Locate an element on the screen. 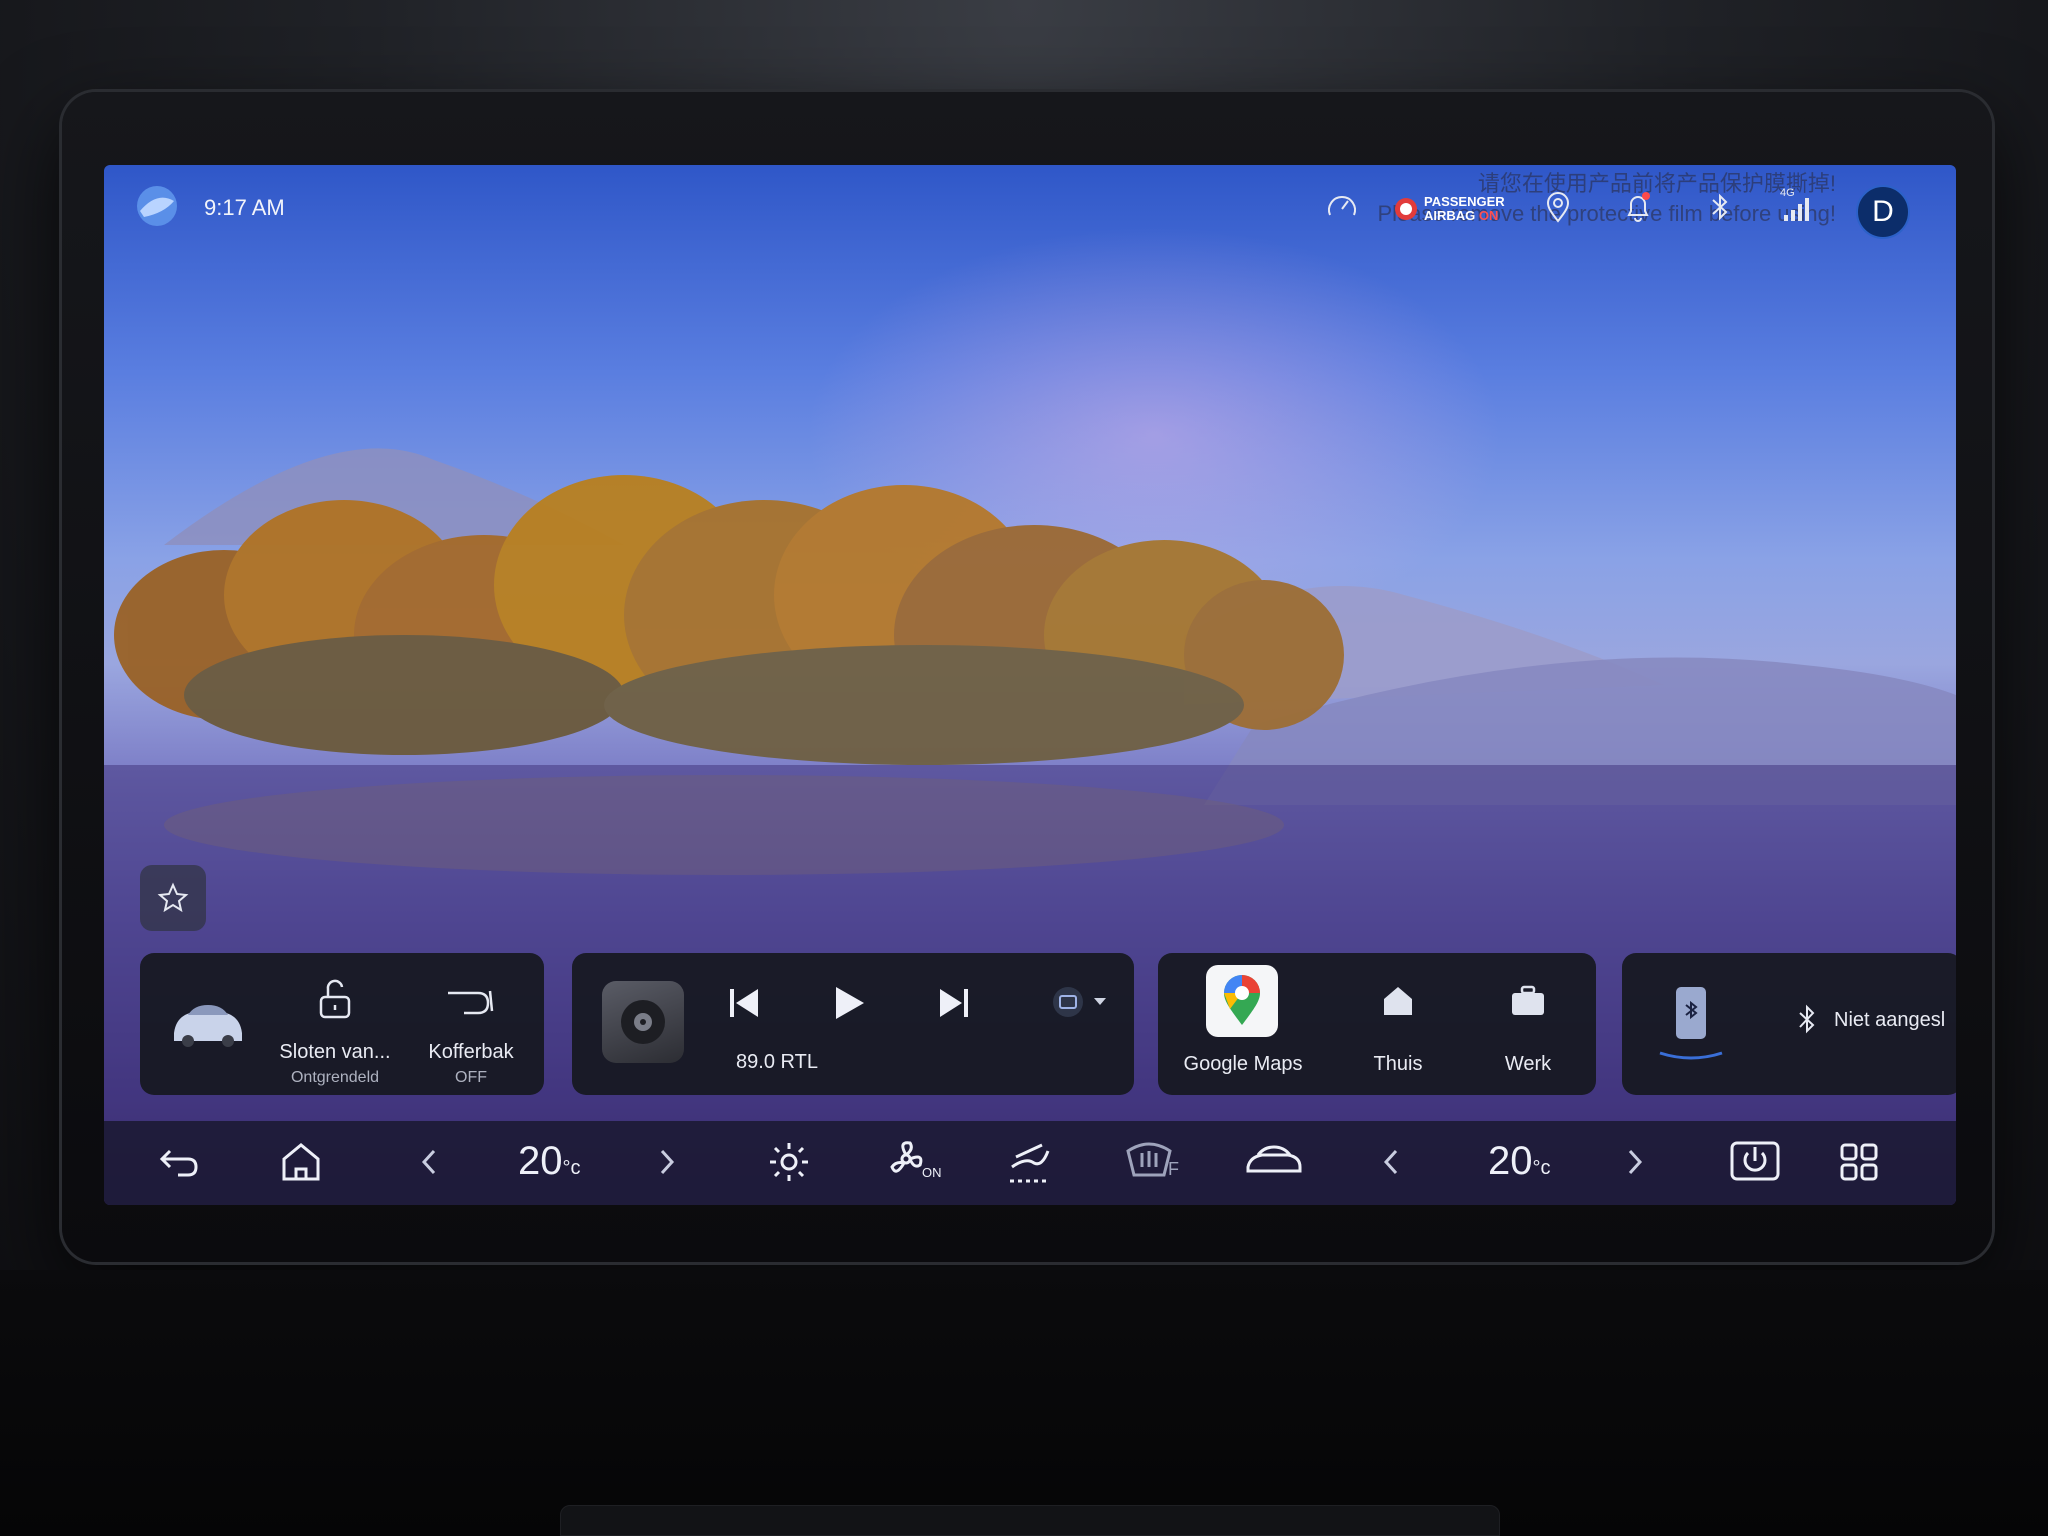  status-bar: 9:17 AM PASSENGER AIRBAG ON 4G D is located at coordinates (1030, 205).